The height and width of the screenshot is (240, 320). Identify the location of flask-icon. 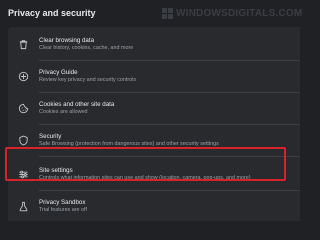
(23, 206).